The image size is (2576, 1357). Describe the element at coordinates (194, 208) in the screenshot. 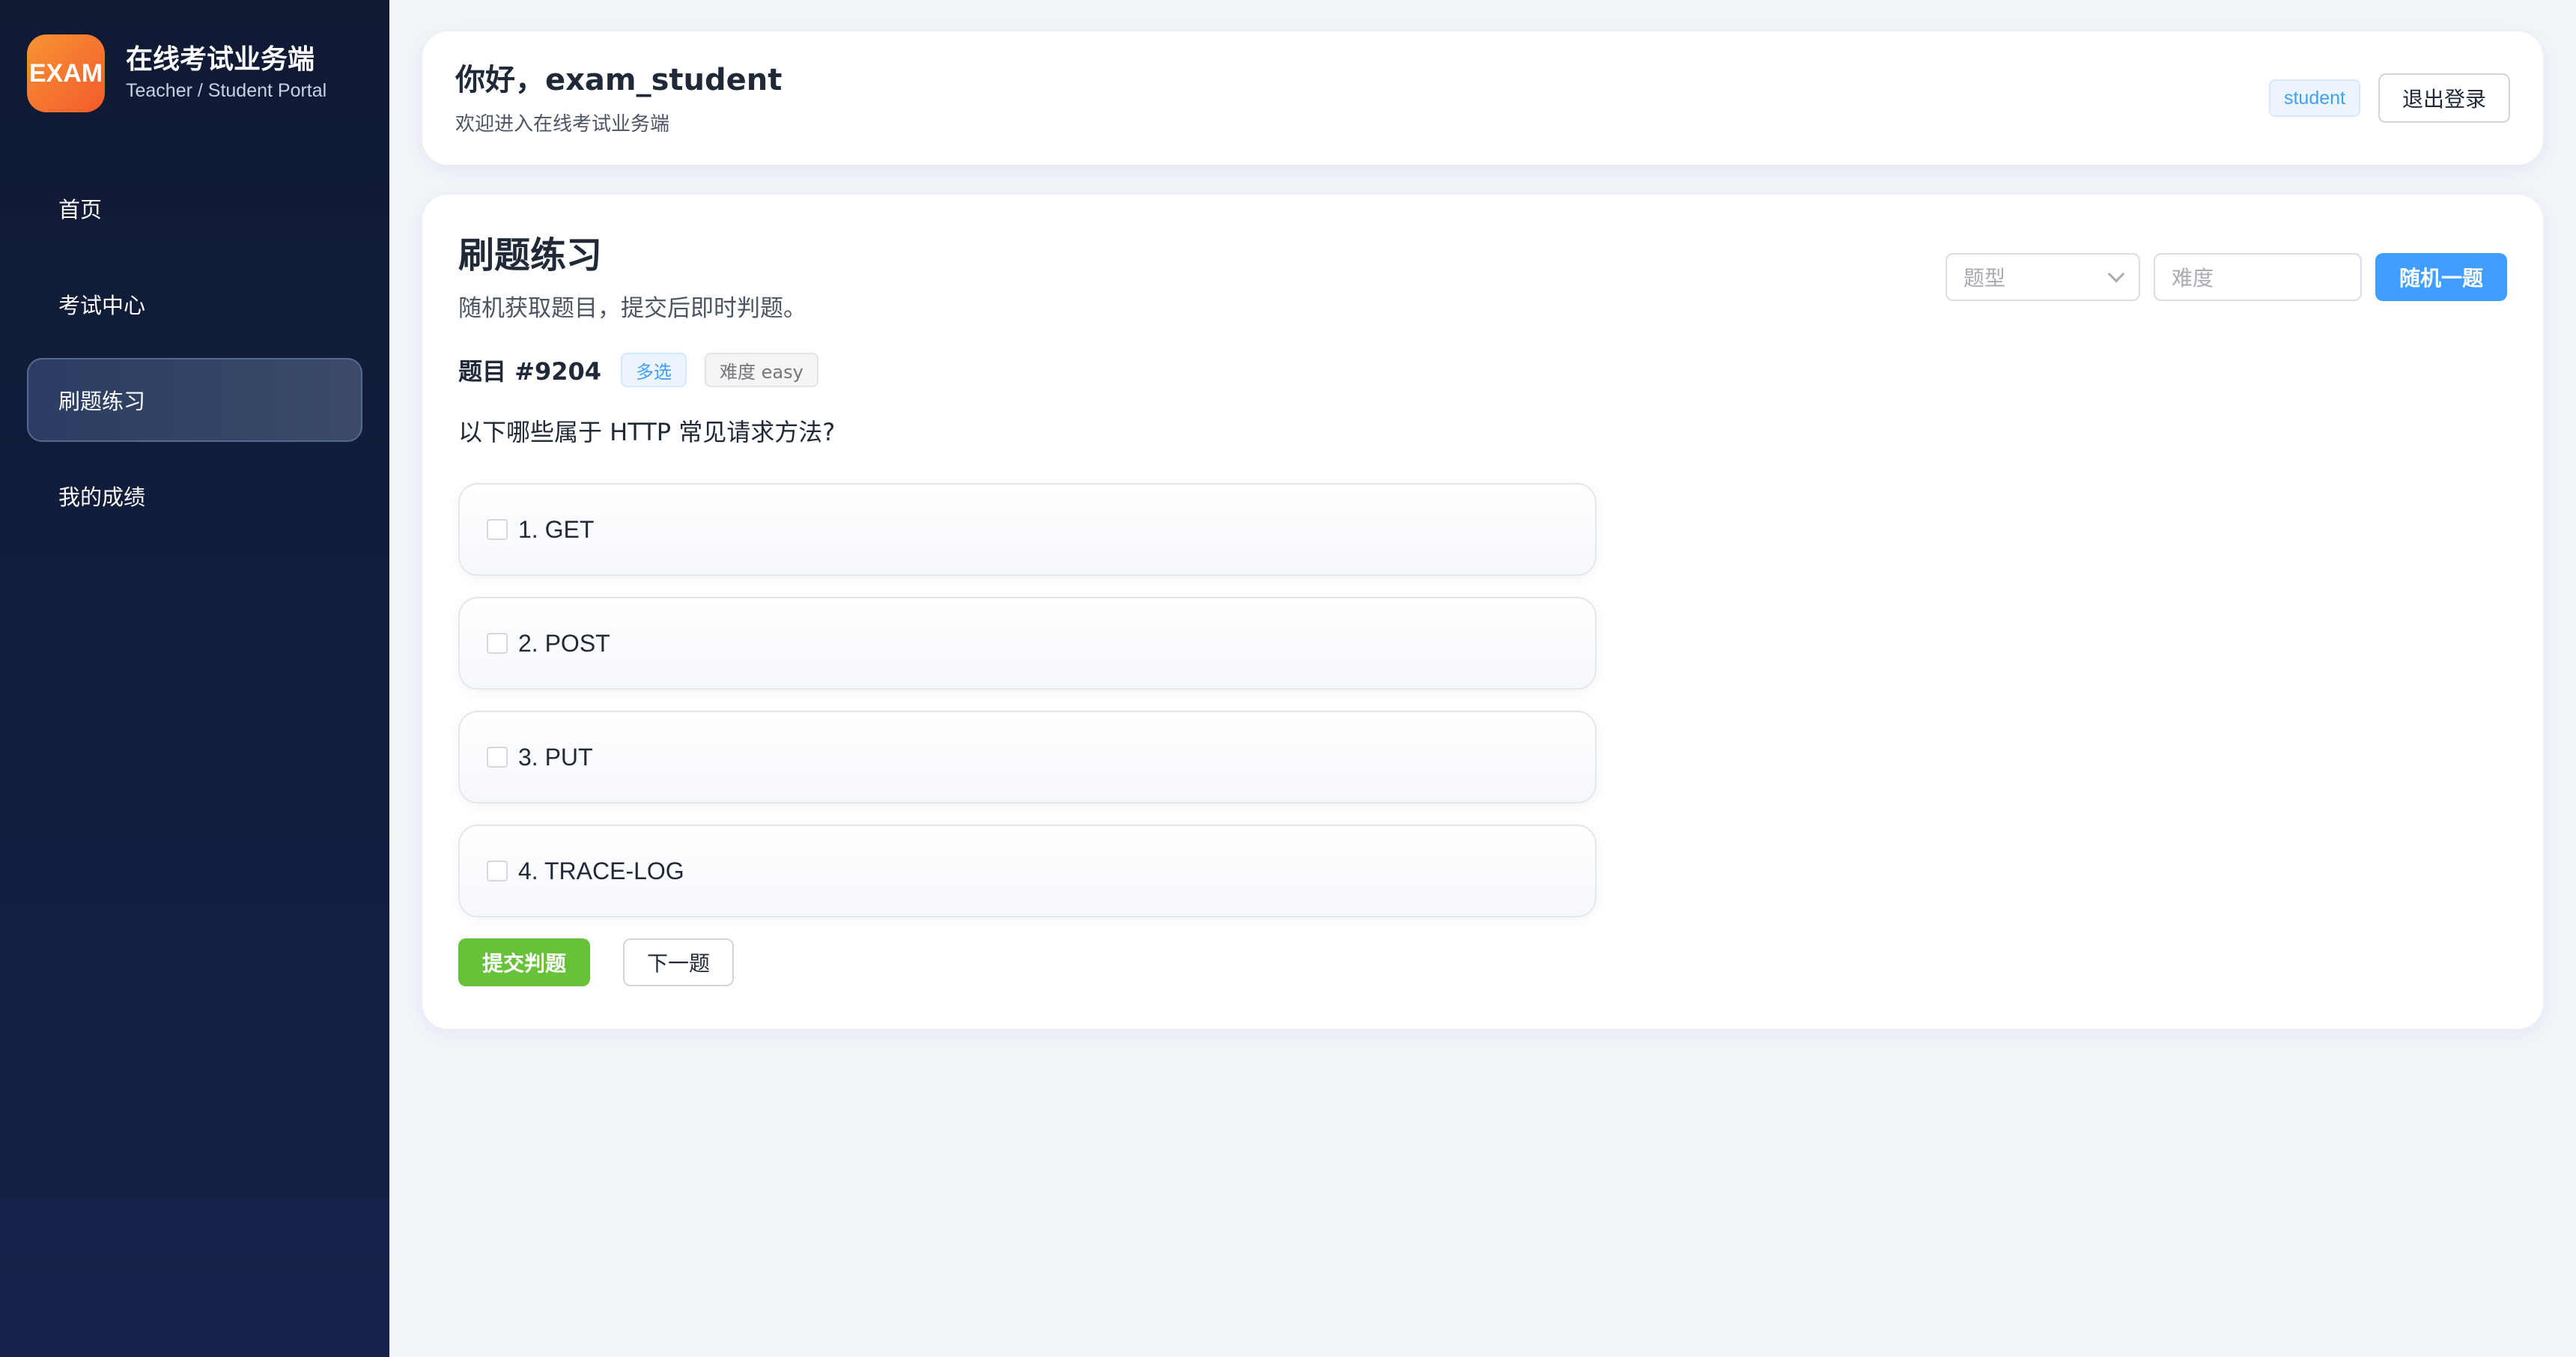

I see `sidebar-item-home: 首页` at that location.